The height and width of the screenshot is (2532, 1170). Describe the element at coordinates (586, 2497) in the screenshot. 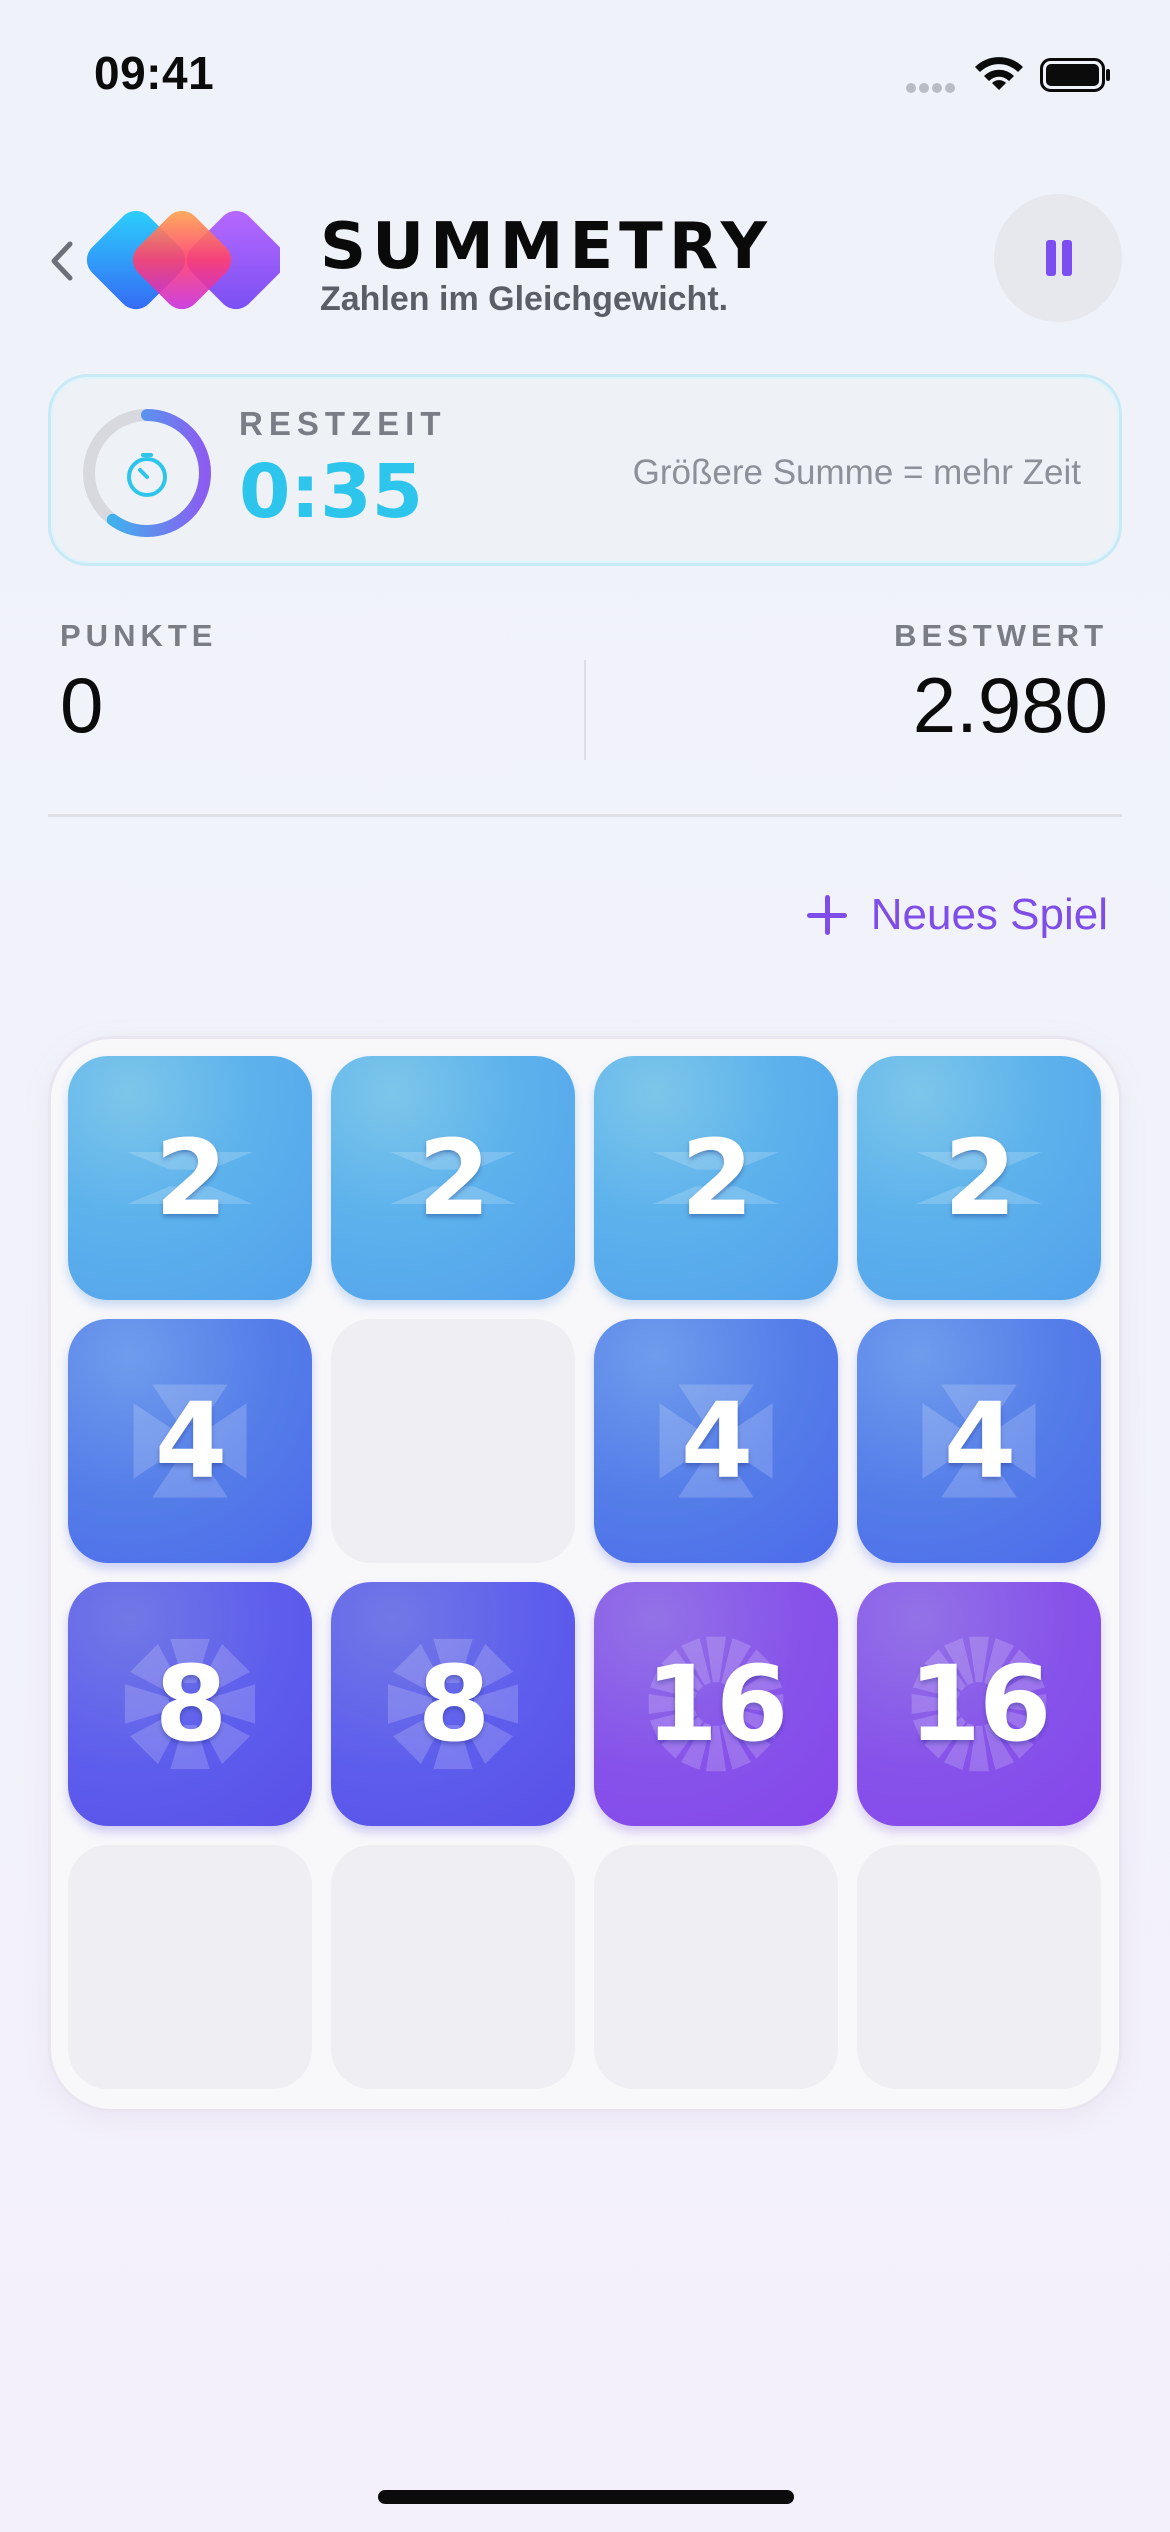

I see `home-indicator` at that location.